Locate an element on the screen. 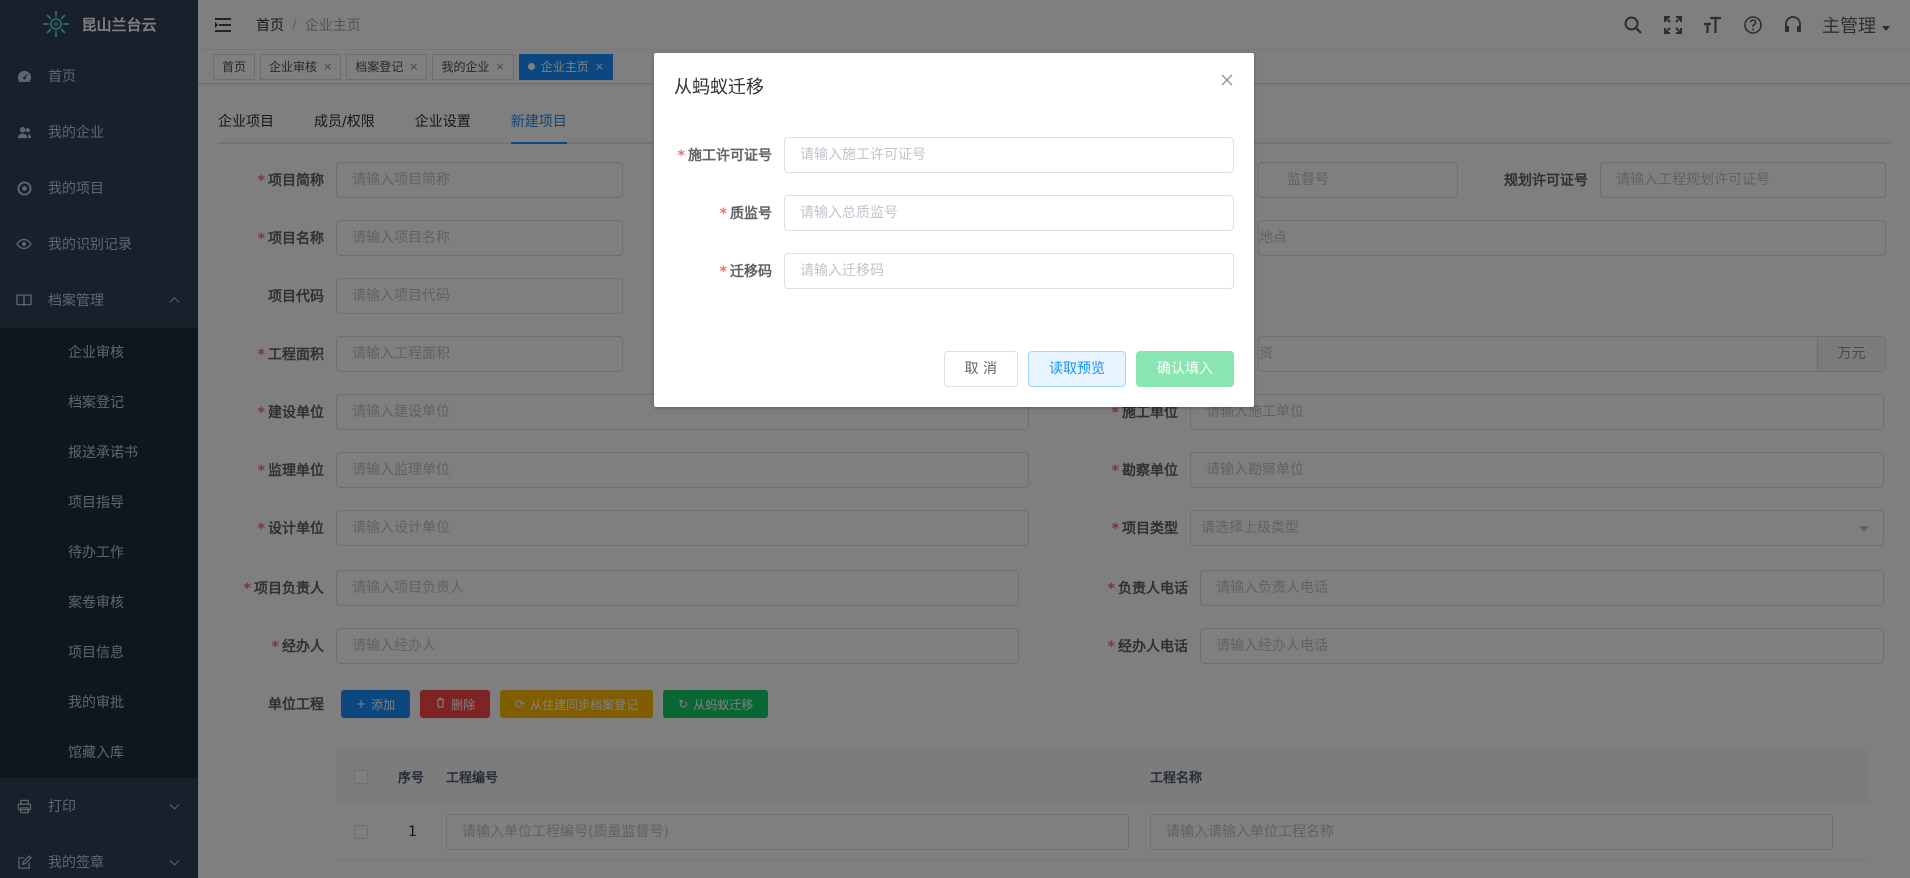 This screenshot has height=878, width=1910. close-icon is located at coordinates (1227, 80).